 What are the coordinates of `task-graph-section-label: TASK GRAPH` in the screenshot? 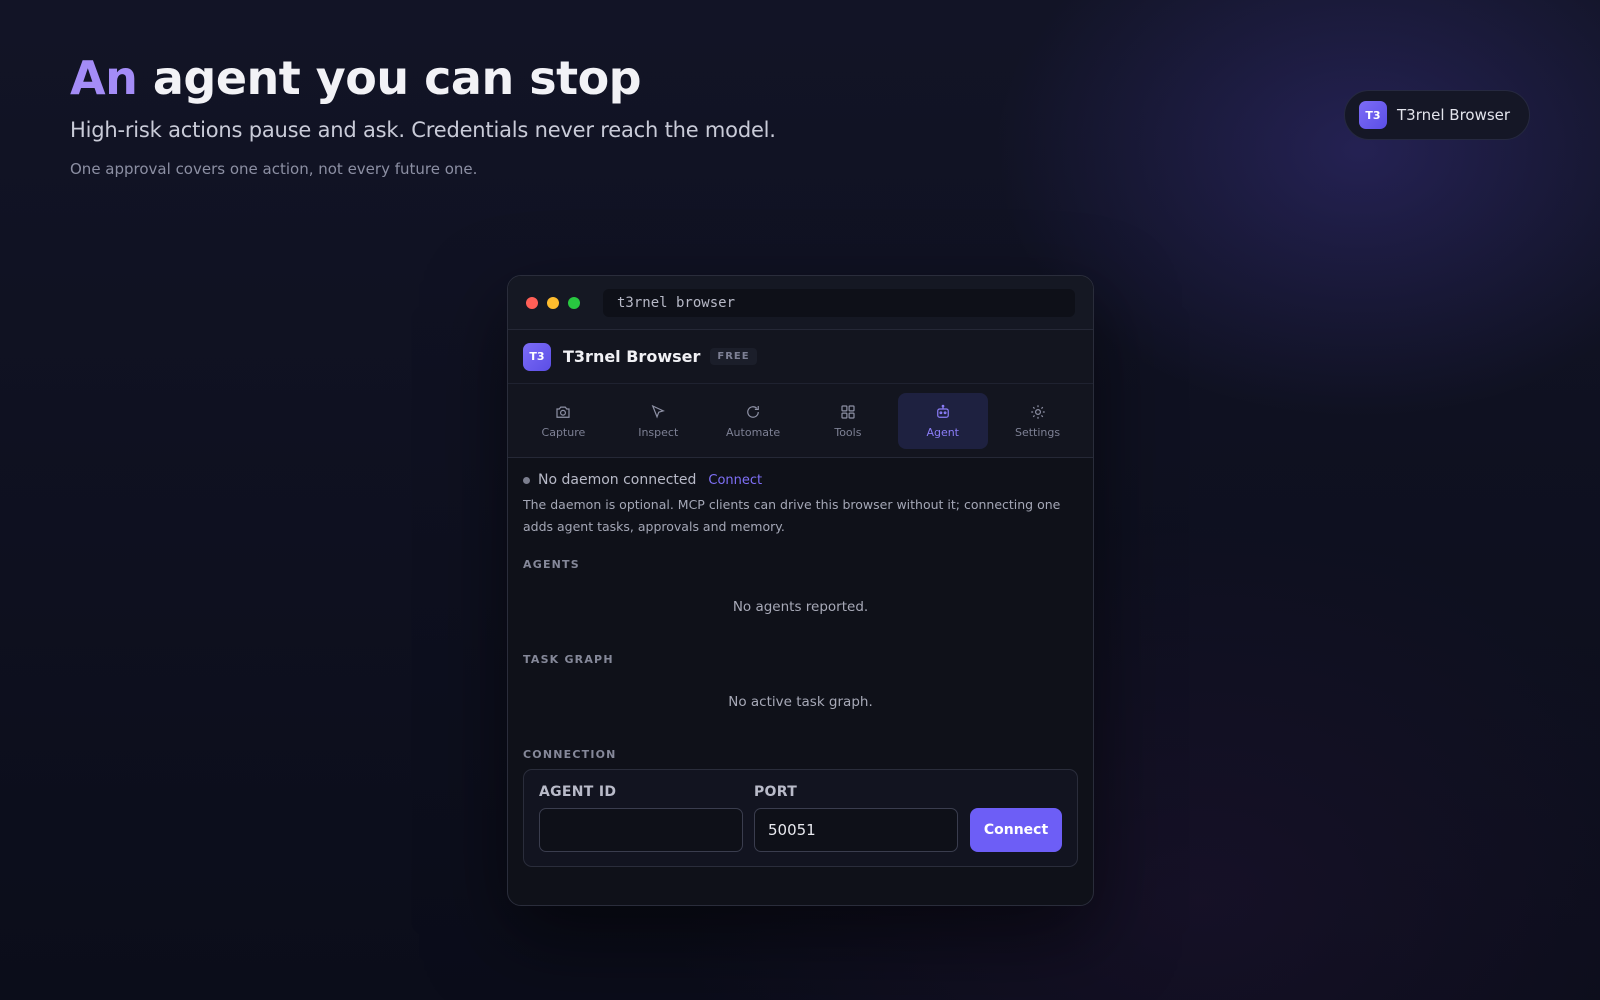 It's located at (568, 659).